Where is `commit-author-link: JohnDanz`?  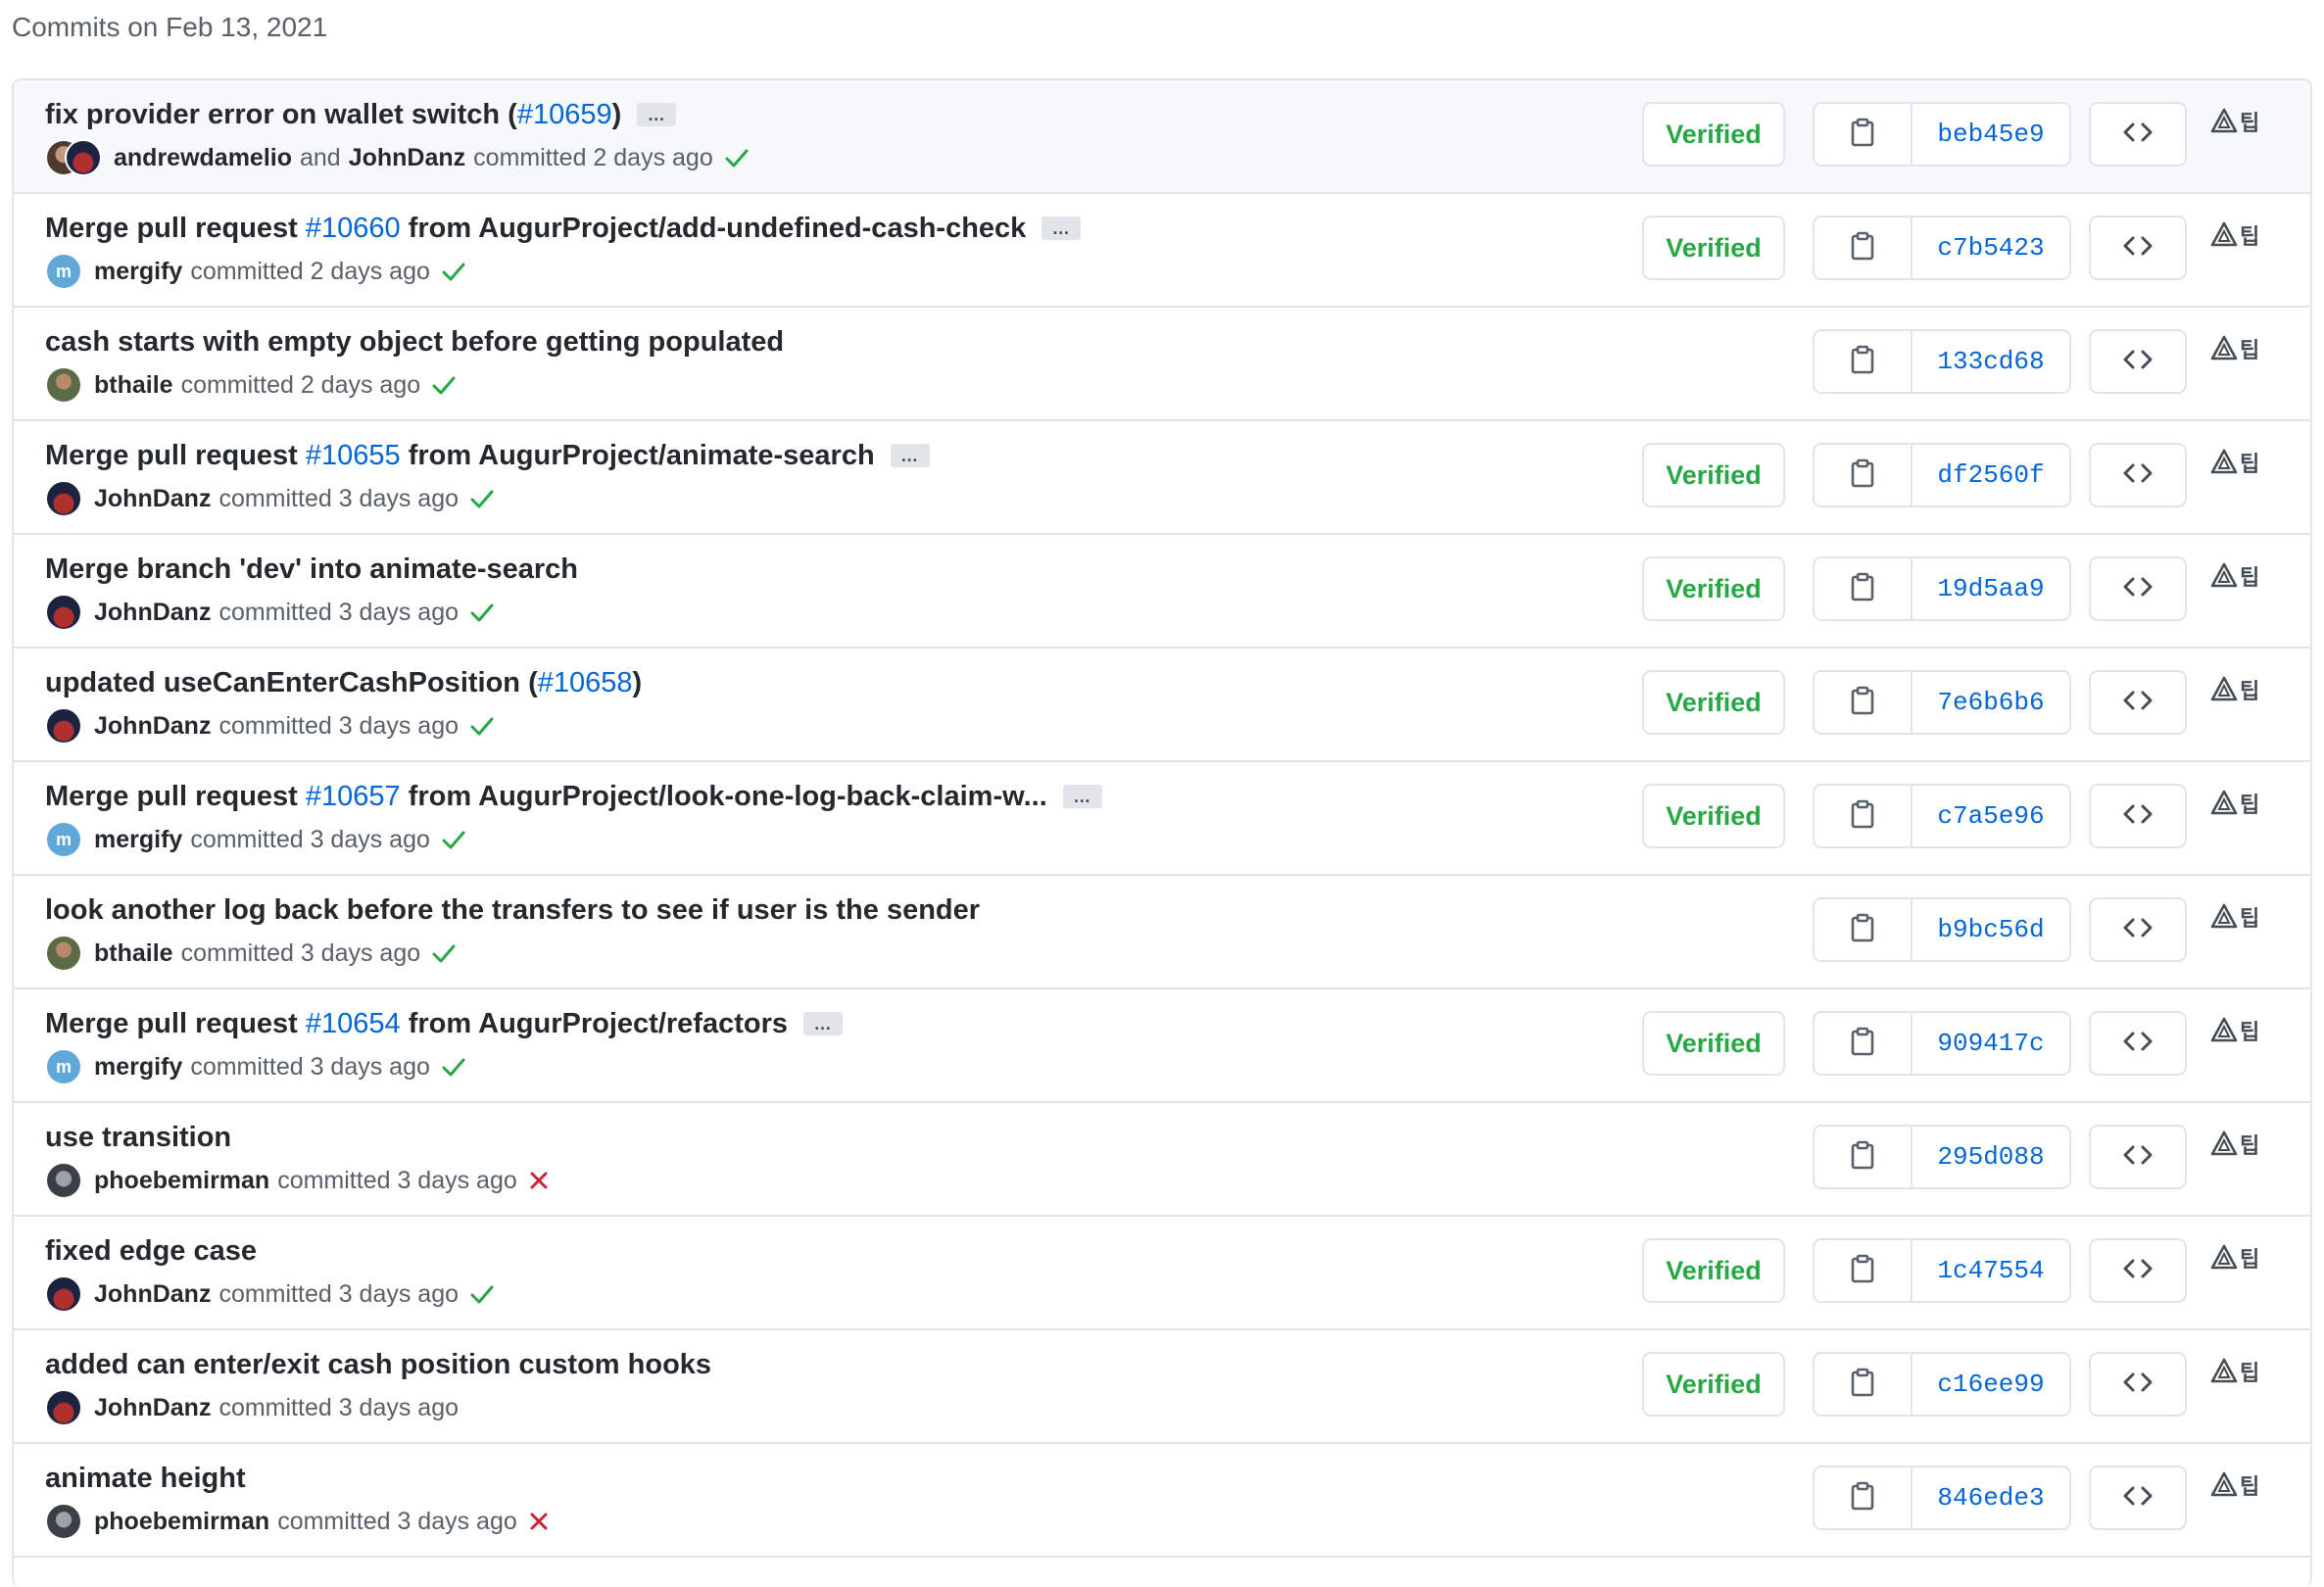
commit-author-link: JohnDanz is located at coordinates (152, 1294).